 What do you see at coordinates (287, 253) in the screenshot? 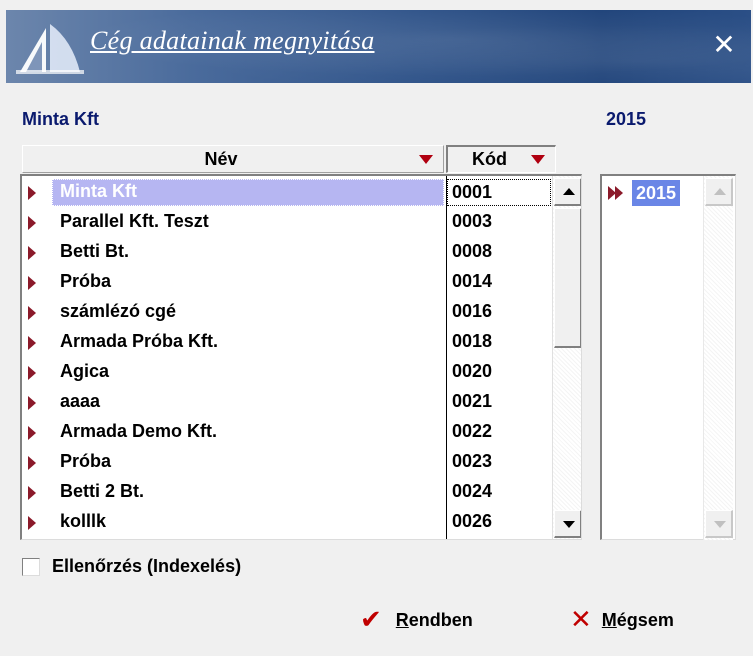
I see `table-row: Betti Bt. 0008` at bounding box center [287, 253].